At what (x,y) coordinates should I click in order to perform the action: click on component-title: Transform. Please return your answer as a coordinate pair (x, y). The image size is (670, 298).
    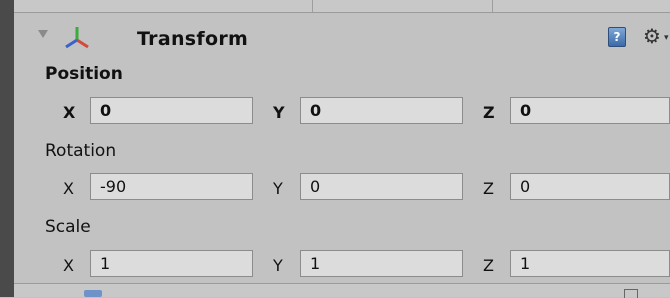
    Looking at the image, I should click on (193, 39).